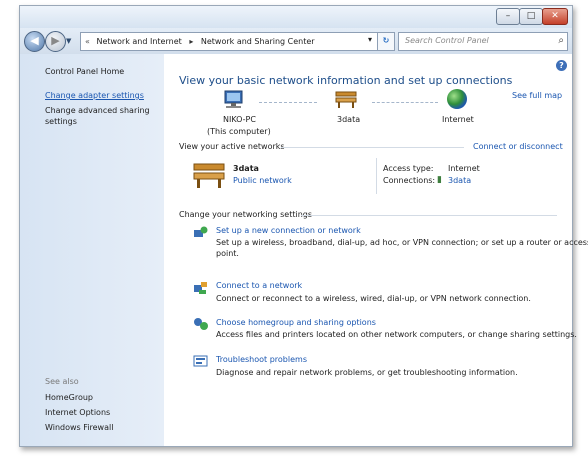 Image resolution: width=588 pixels, height=461 pixels. What do you see at coordinates (227, 253) in the screenshot?
I see `task-description-cont: point.` at bounding box center [227, 253].